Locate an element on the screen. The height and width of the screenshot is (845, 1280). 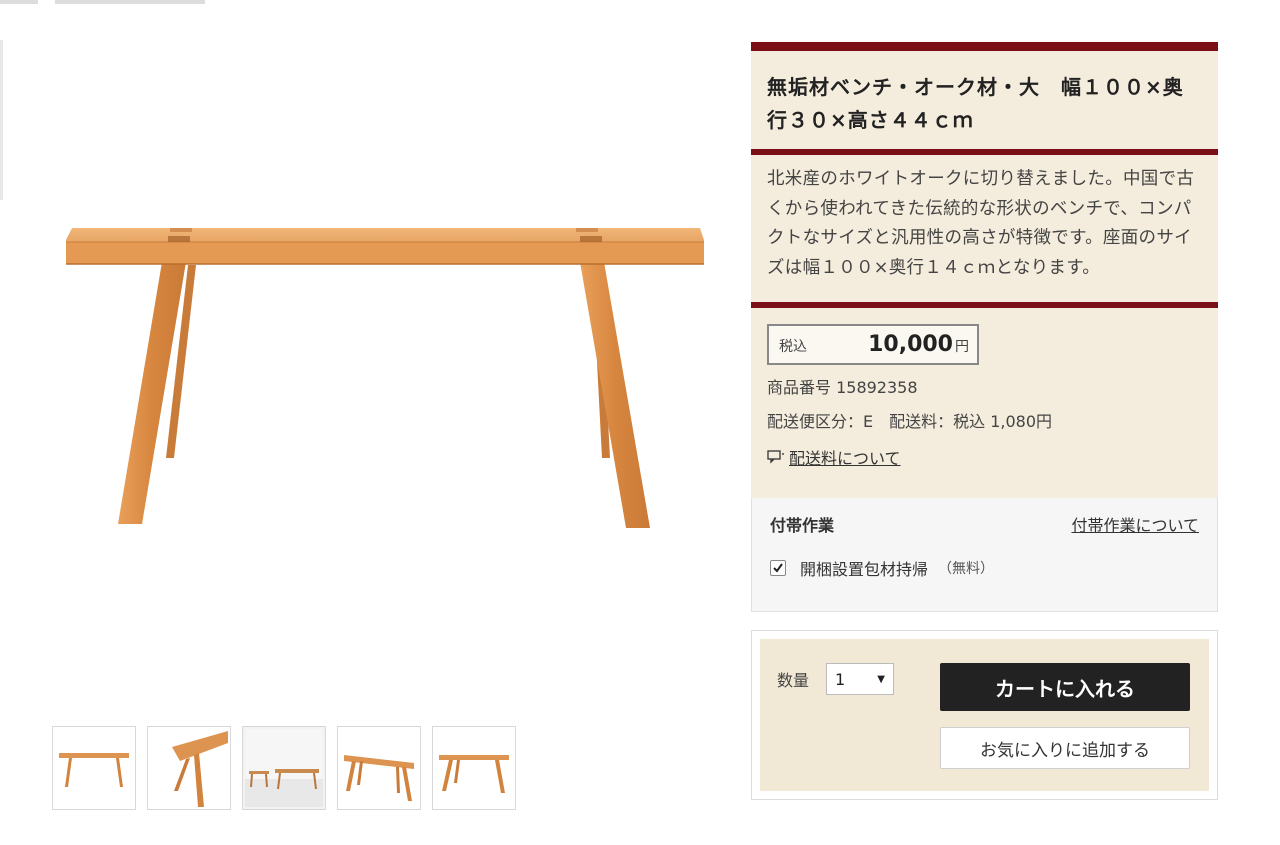
shipping-class: 配送便区分：E 配送料：税込 1,080円 is located at coordinates (910, 421).